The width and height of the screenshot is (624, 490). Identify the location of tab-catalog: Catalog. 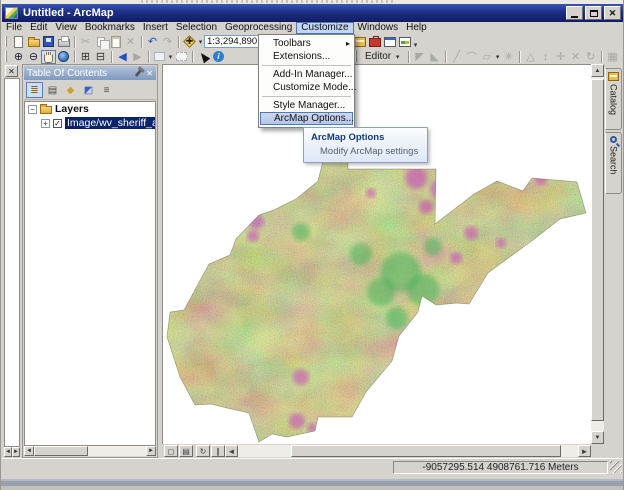
(613, 99).